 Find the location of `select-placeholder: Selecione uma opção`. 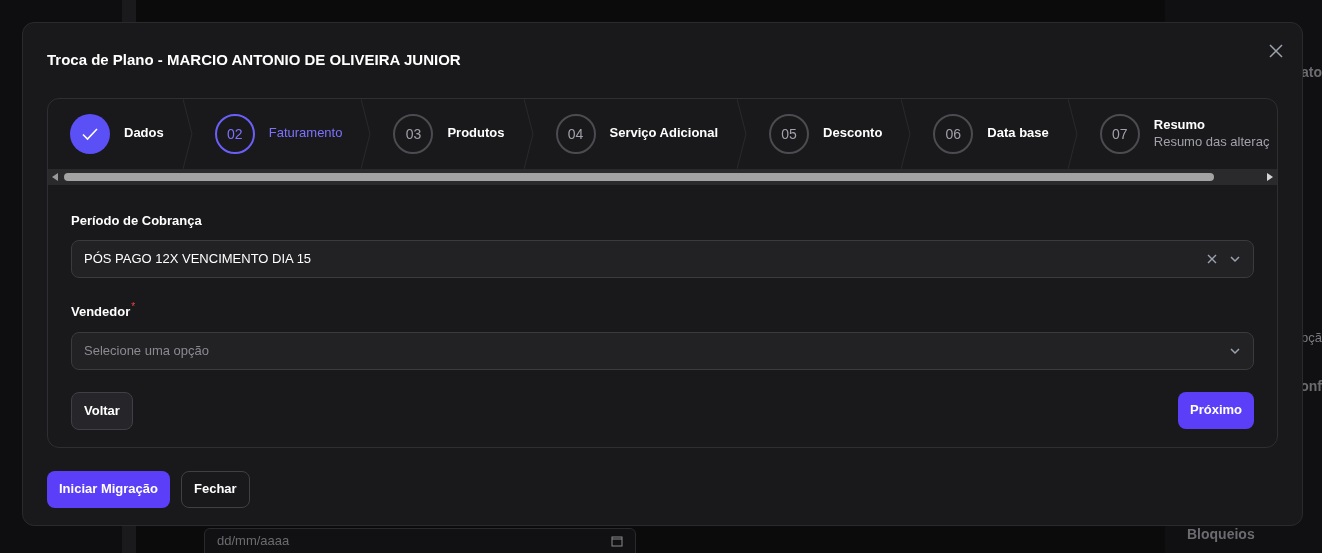

select-placeholder: Selecione uma opção is located at coordinates (147, 350).